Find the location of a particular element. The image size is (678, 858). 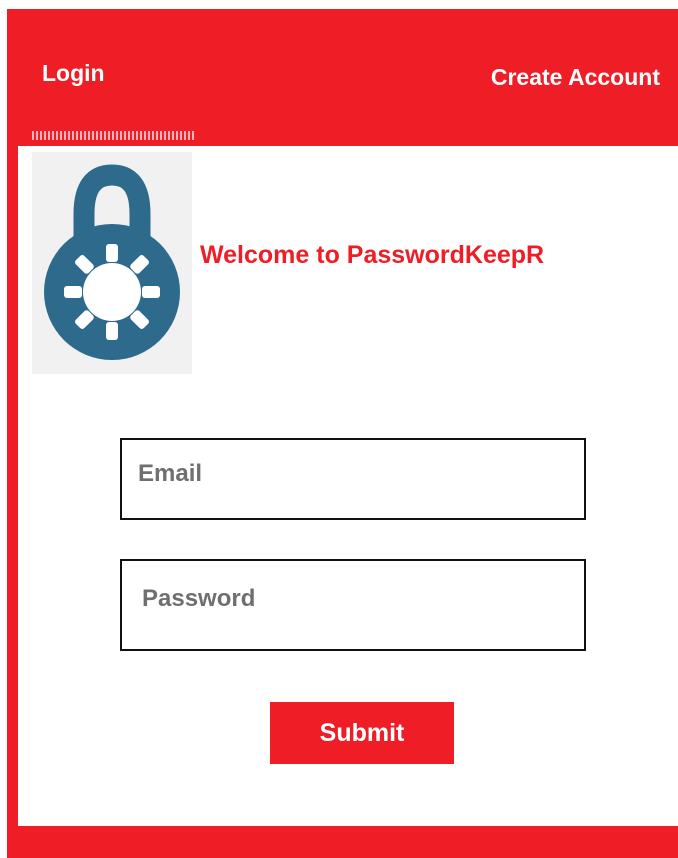

create-account-link: Create Account is located at coordinates (575, 77).